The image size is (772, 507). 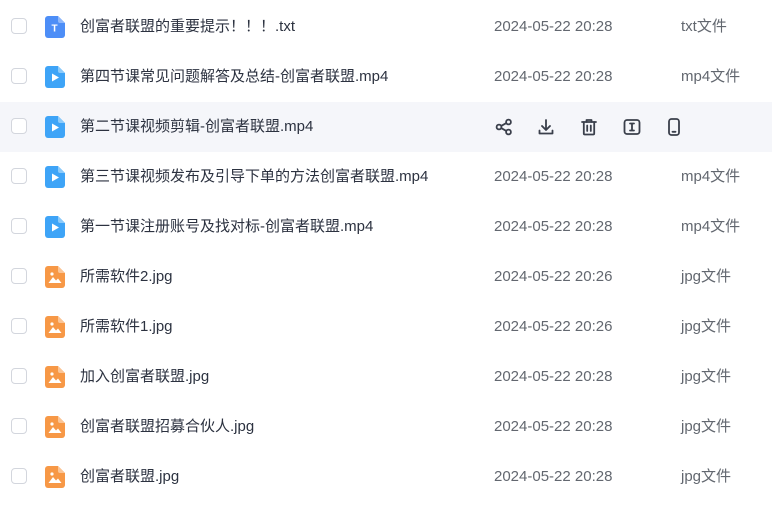 I want to click on txt-file-icon: T, so click(x=55, y=27).